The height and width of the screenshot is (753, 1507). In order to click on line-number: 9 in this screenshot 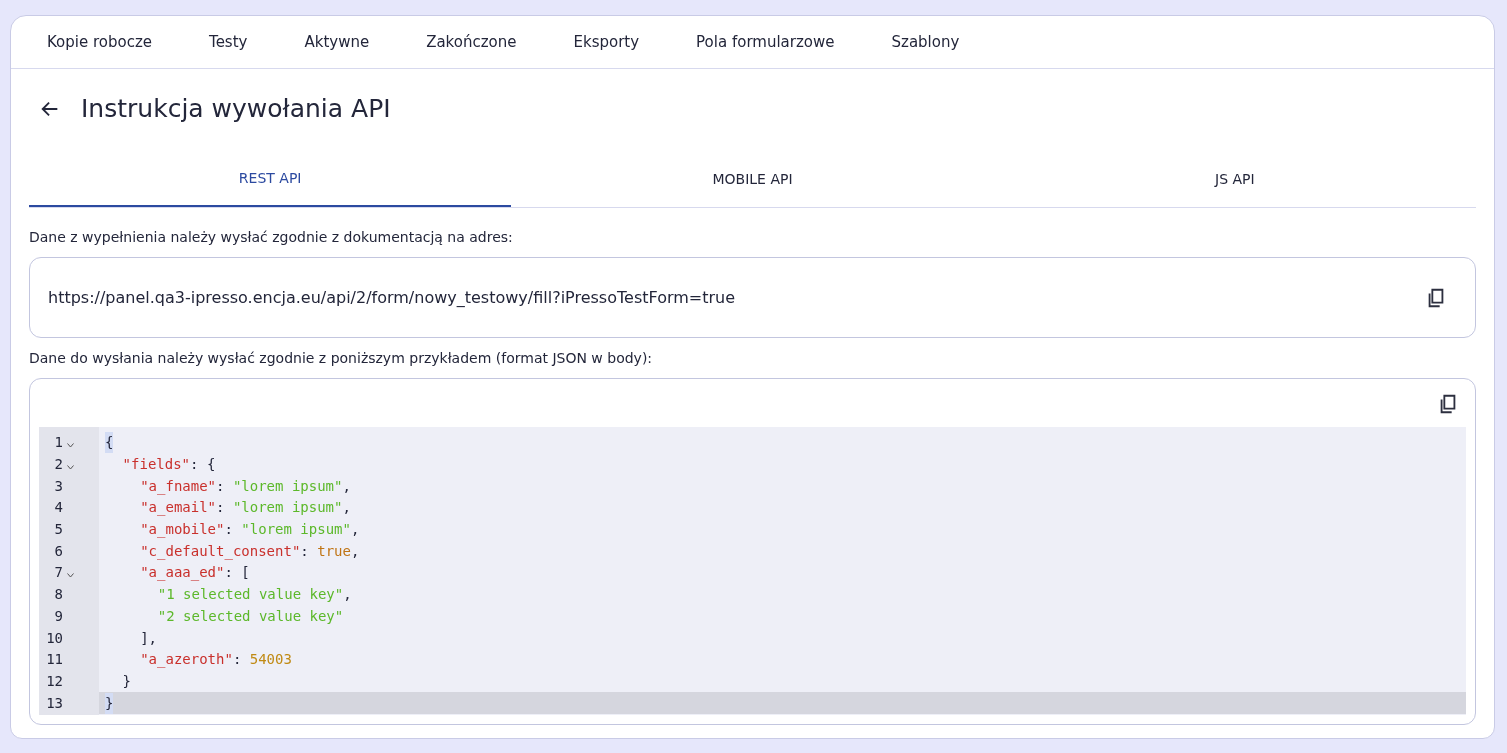, I will do `click(58, 616)`.